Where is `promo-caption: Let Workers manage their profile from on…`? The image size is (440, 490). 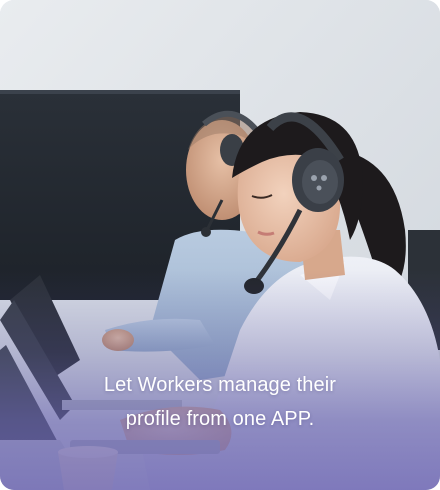
promo-caption: Let Workers manage their profile from on… is located at coordinates (220, 402).